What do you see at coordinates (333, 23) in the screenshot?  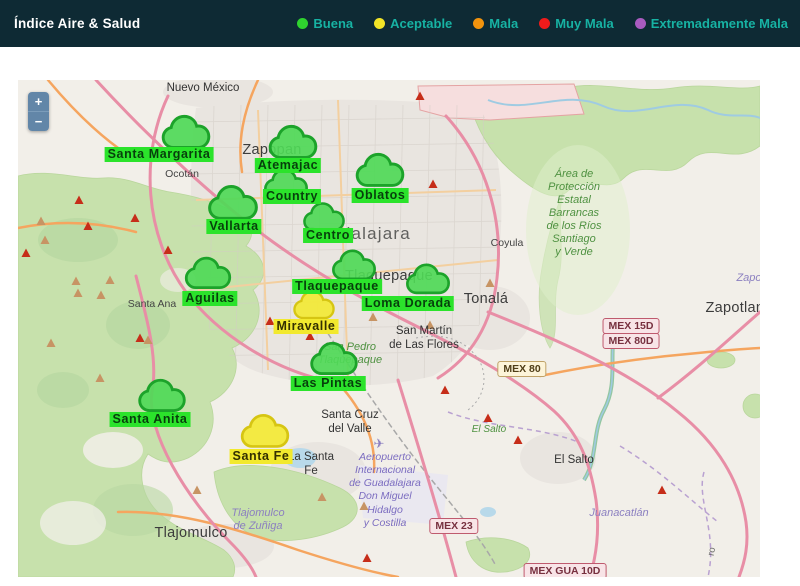 I see `legend-label: Buena` at bounding box center [333, 23].